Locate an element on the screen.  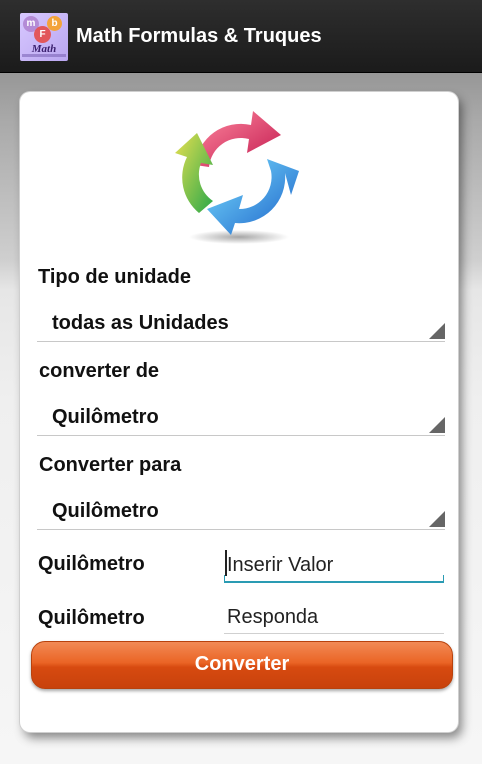
app-bar: m b F Math Math Formulas & Truques is located at coordinates (241, 36).